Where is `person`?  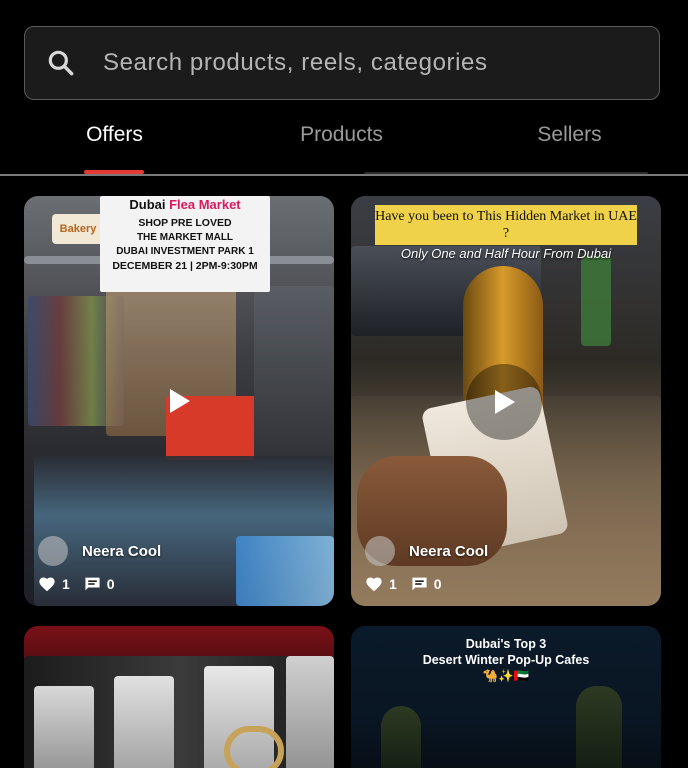
person is located at coordinates (596, 301).